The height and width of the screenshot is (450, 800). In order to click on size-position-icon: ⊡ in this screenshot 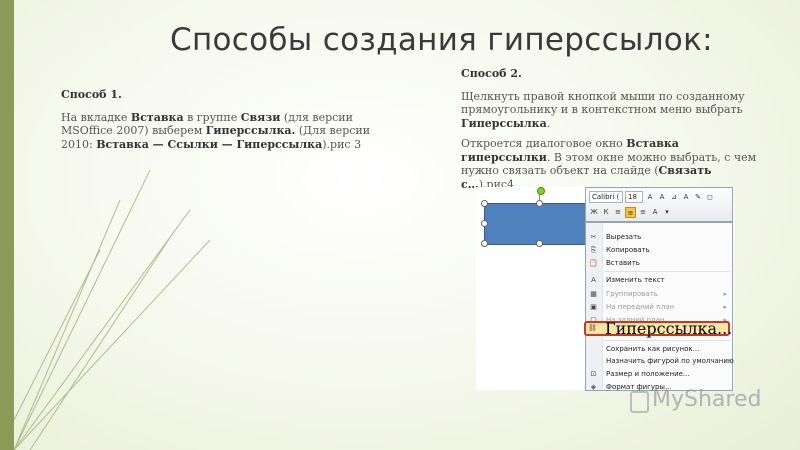, I will do `click(593, 374)`.